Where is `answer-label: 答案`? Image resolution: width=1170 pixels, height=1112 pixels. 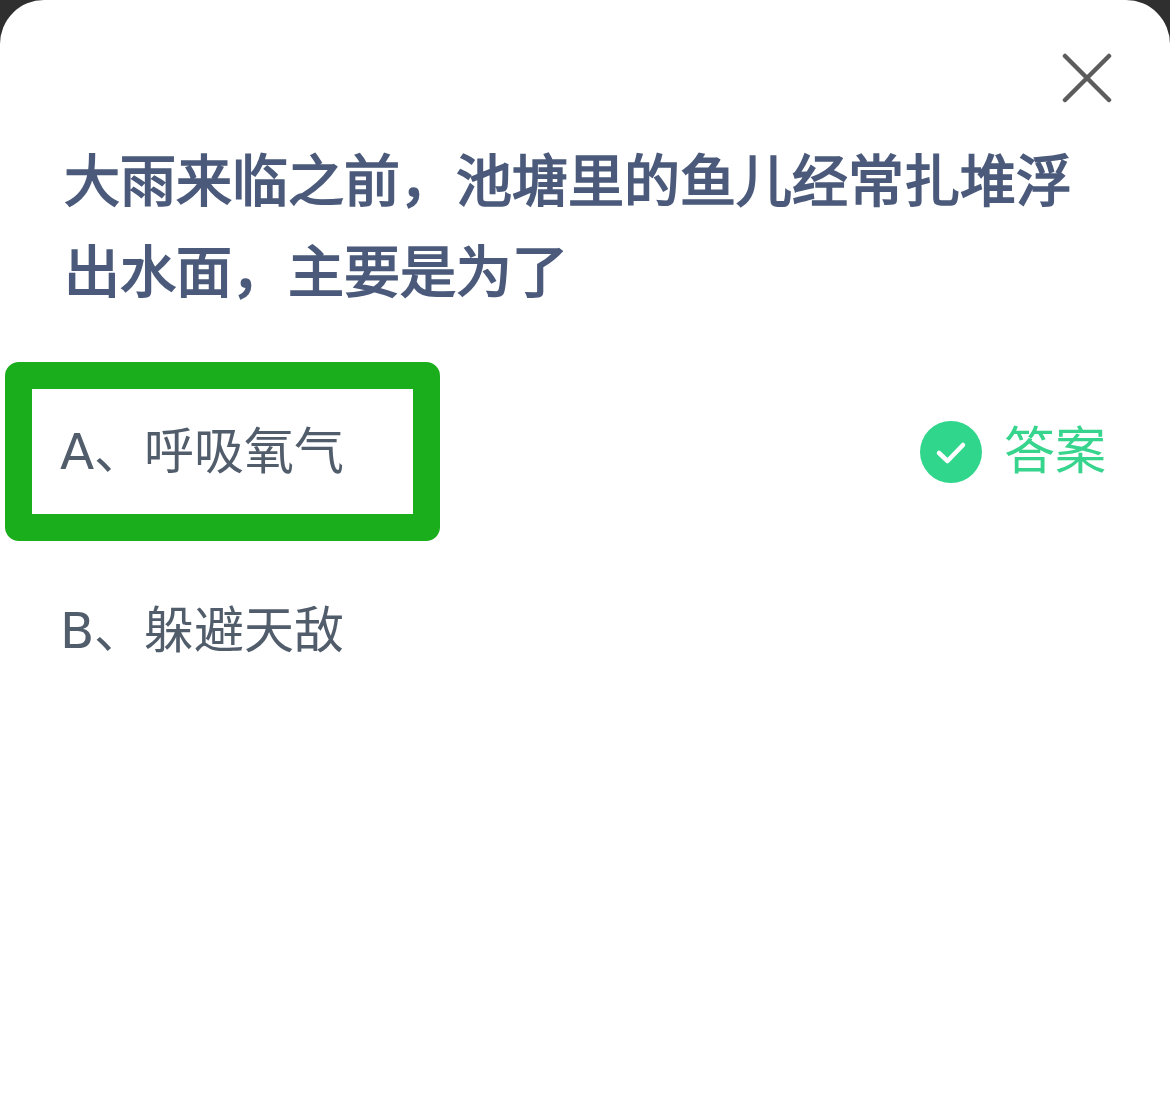
answer-label: 答案 is located at coordinates (1055, 451).